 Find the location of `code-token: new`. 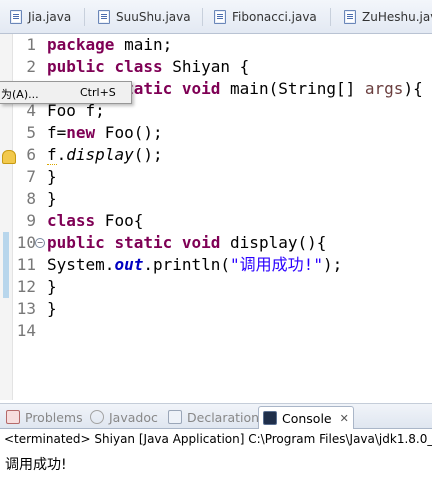

code-token: new is located at coordinates (81, 132).